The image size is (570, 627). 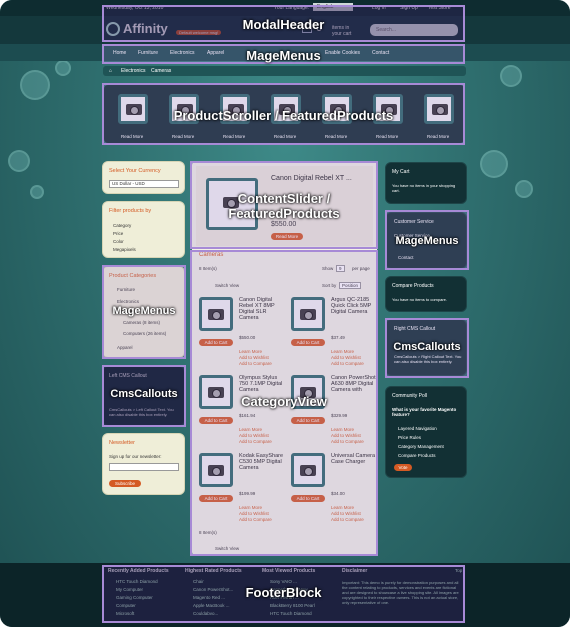 I want to click on overlay-magemenus-left: MageMenus, so click(x=144, y=312).